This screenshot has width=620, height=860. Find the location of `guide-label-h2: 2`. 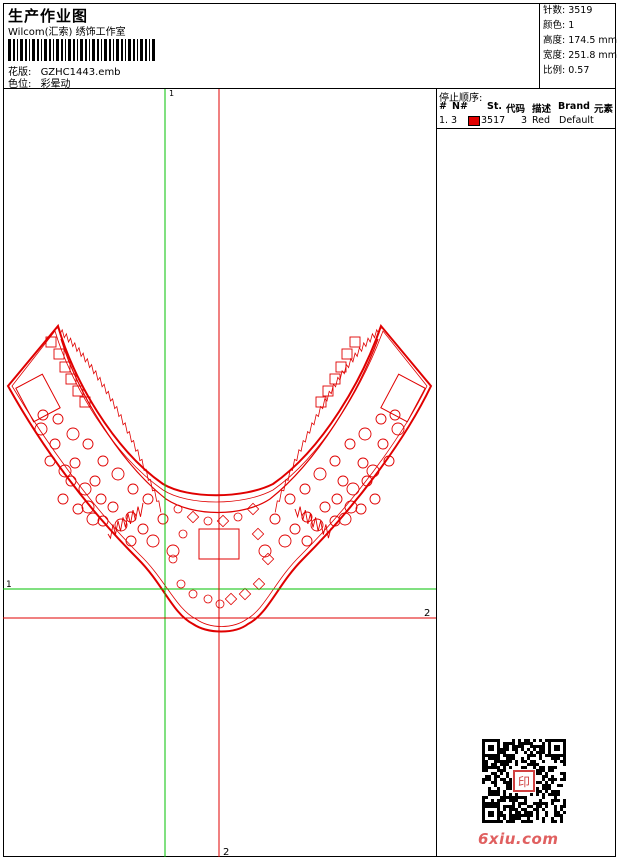

guide-label-h2: 2 is located at coordinates (427, 613).